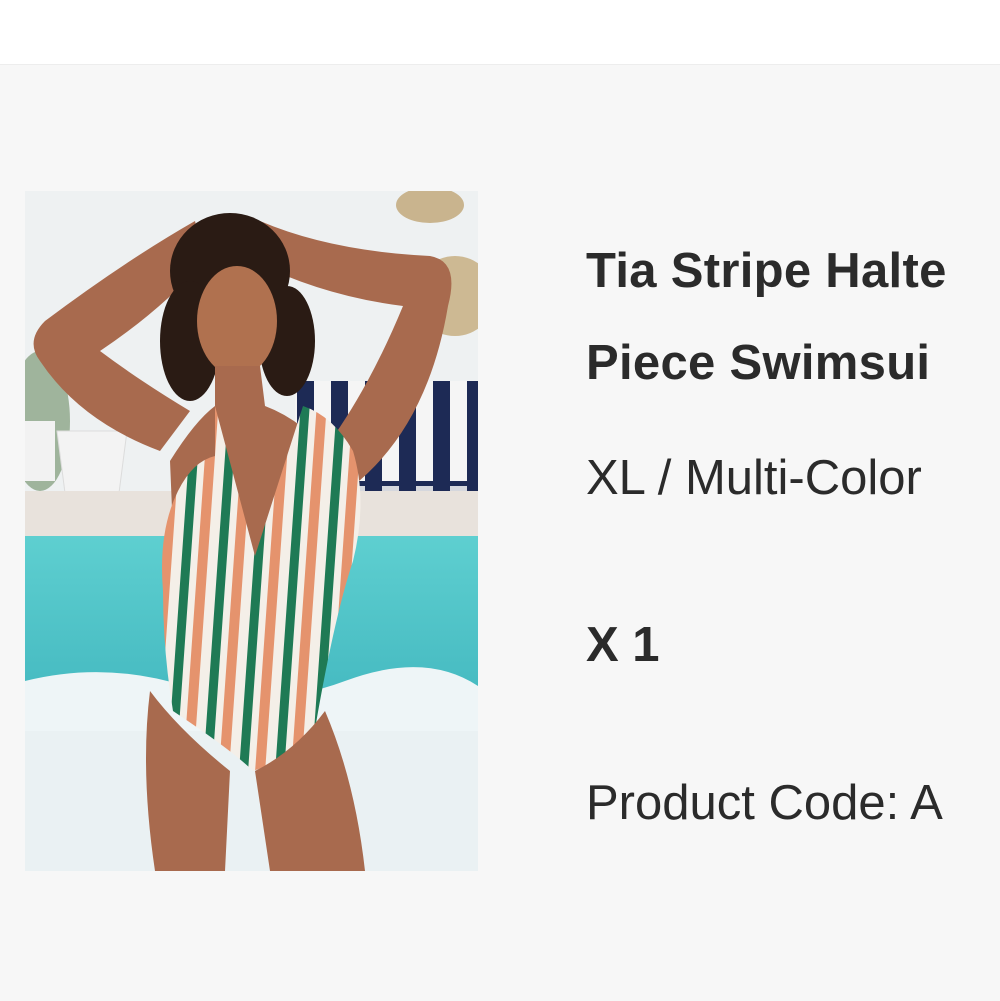 Image resolution: width=1000 pixels, height=1001 pixels. What do you see at coordinates (793, 363) in the screenshot?
I see `product-title-line-2: Piece Swimsui` at bounding box center [793, 363].